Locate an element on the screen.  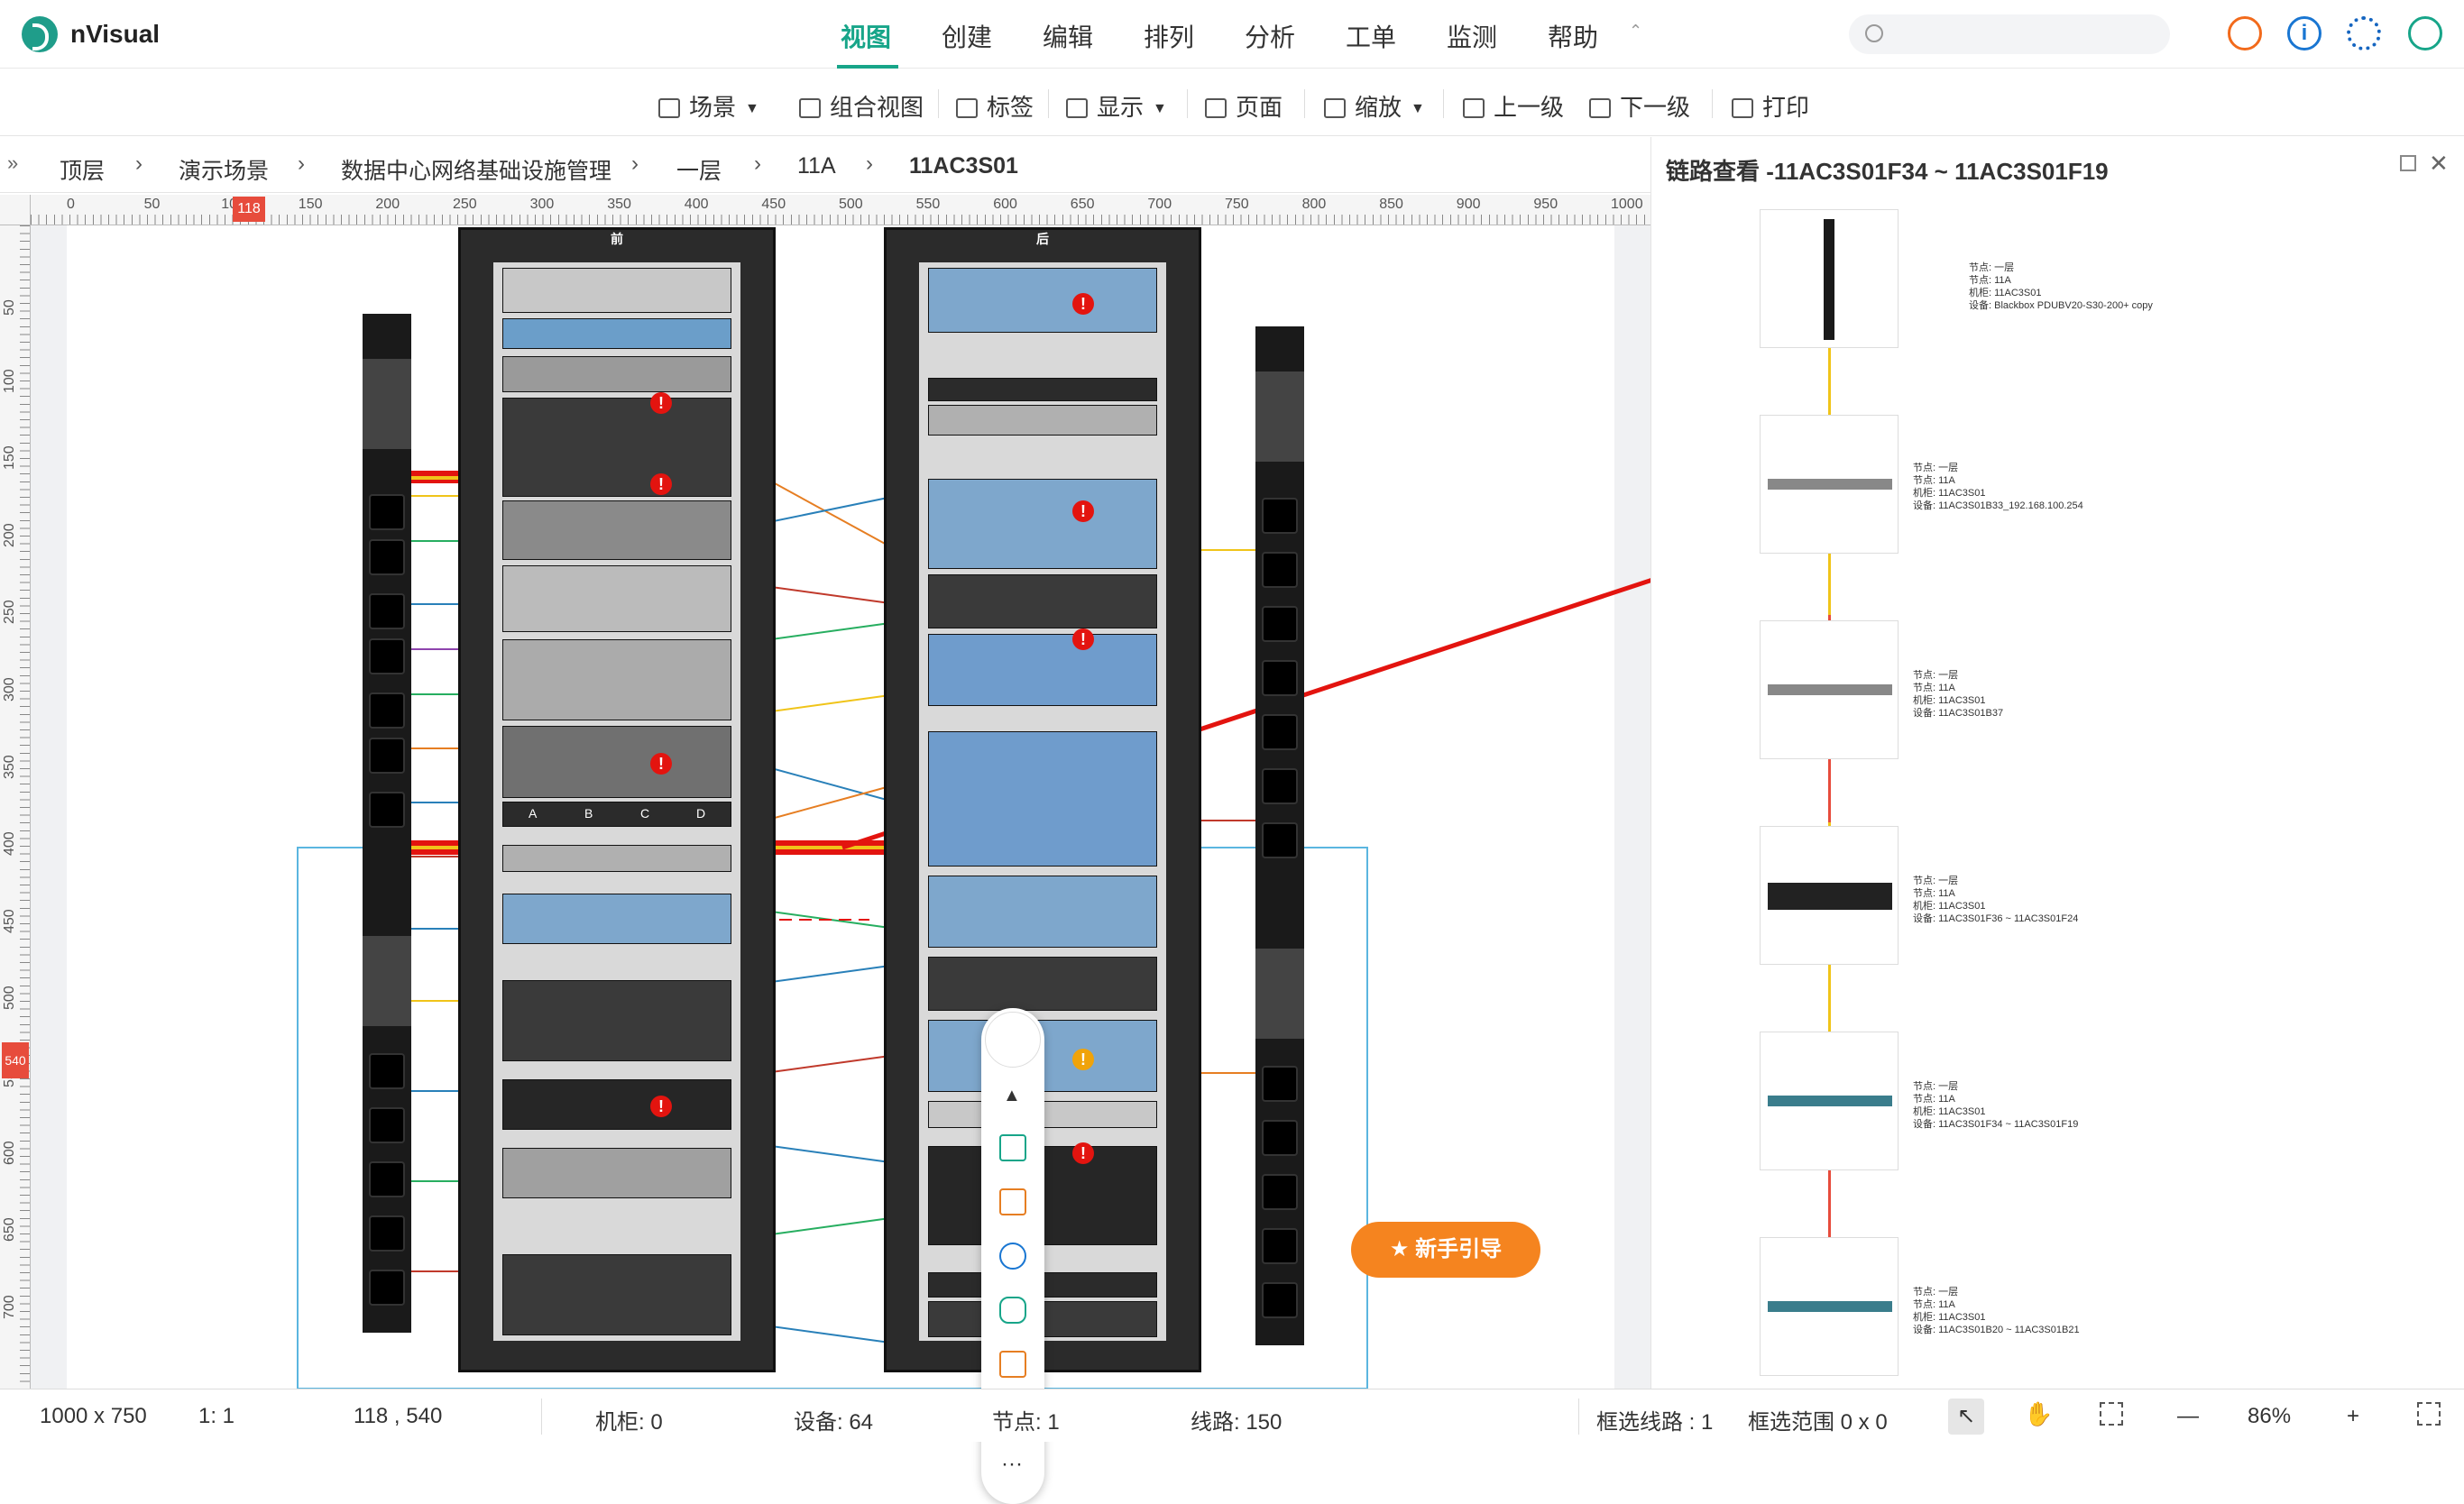
nav-help: 帮助 is located at coordinates (1573, 36).